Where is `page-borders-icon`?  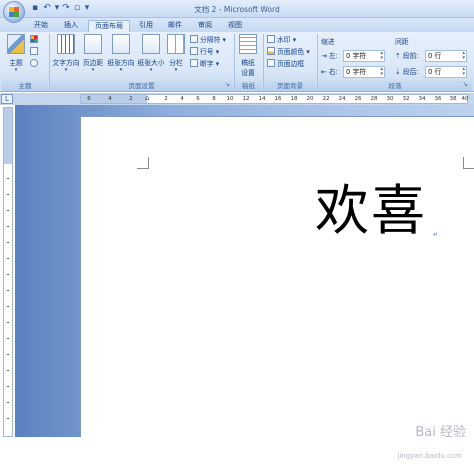
page-borders-icon is located at coordinates (271, 63).